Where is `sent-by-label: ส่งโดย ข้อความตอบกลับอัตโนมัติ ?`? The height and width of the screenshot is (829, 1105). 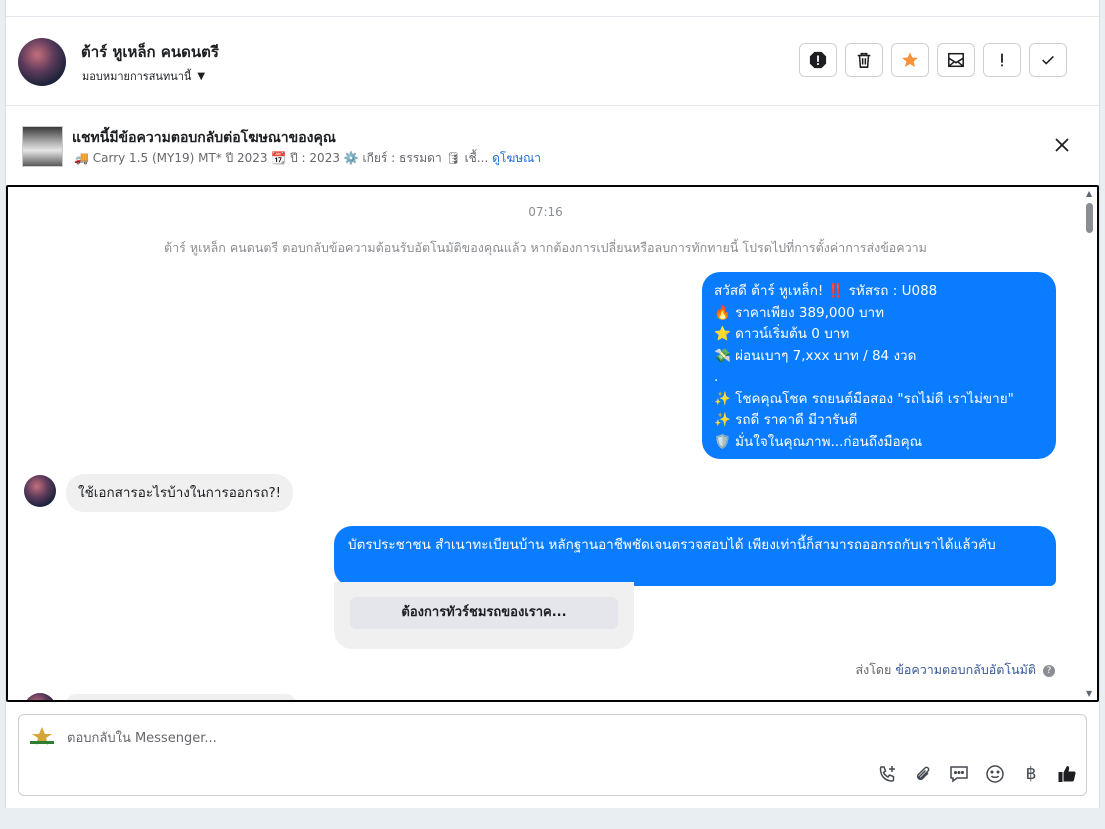 sent-by-label: ส่งโดย ข้อความตอบกลับอัตโนมัติ ? is located at coordinates (955, 670).